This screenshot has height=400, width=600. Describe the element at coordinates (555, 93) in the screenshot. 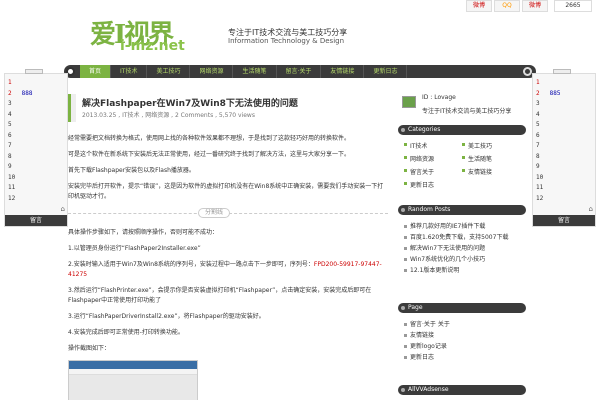

I see `line-value: 885` at that location.